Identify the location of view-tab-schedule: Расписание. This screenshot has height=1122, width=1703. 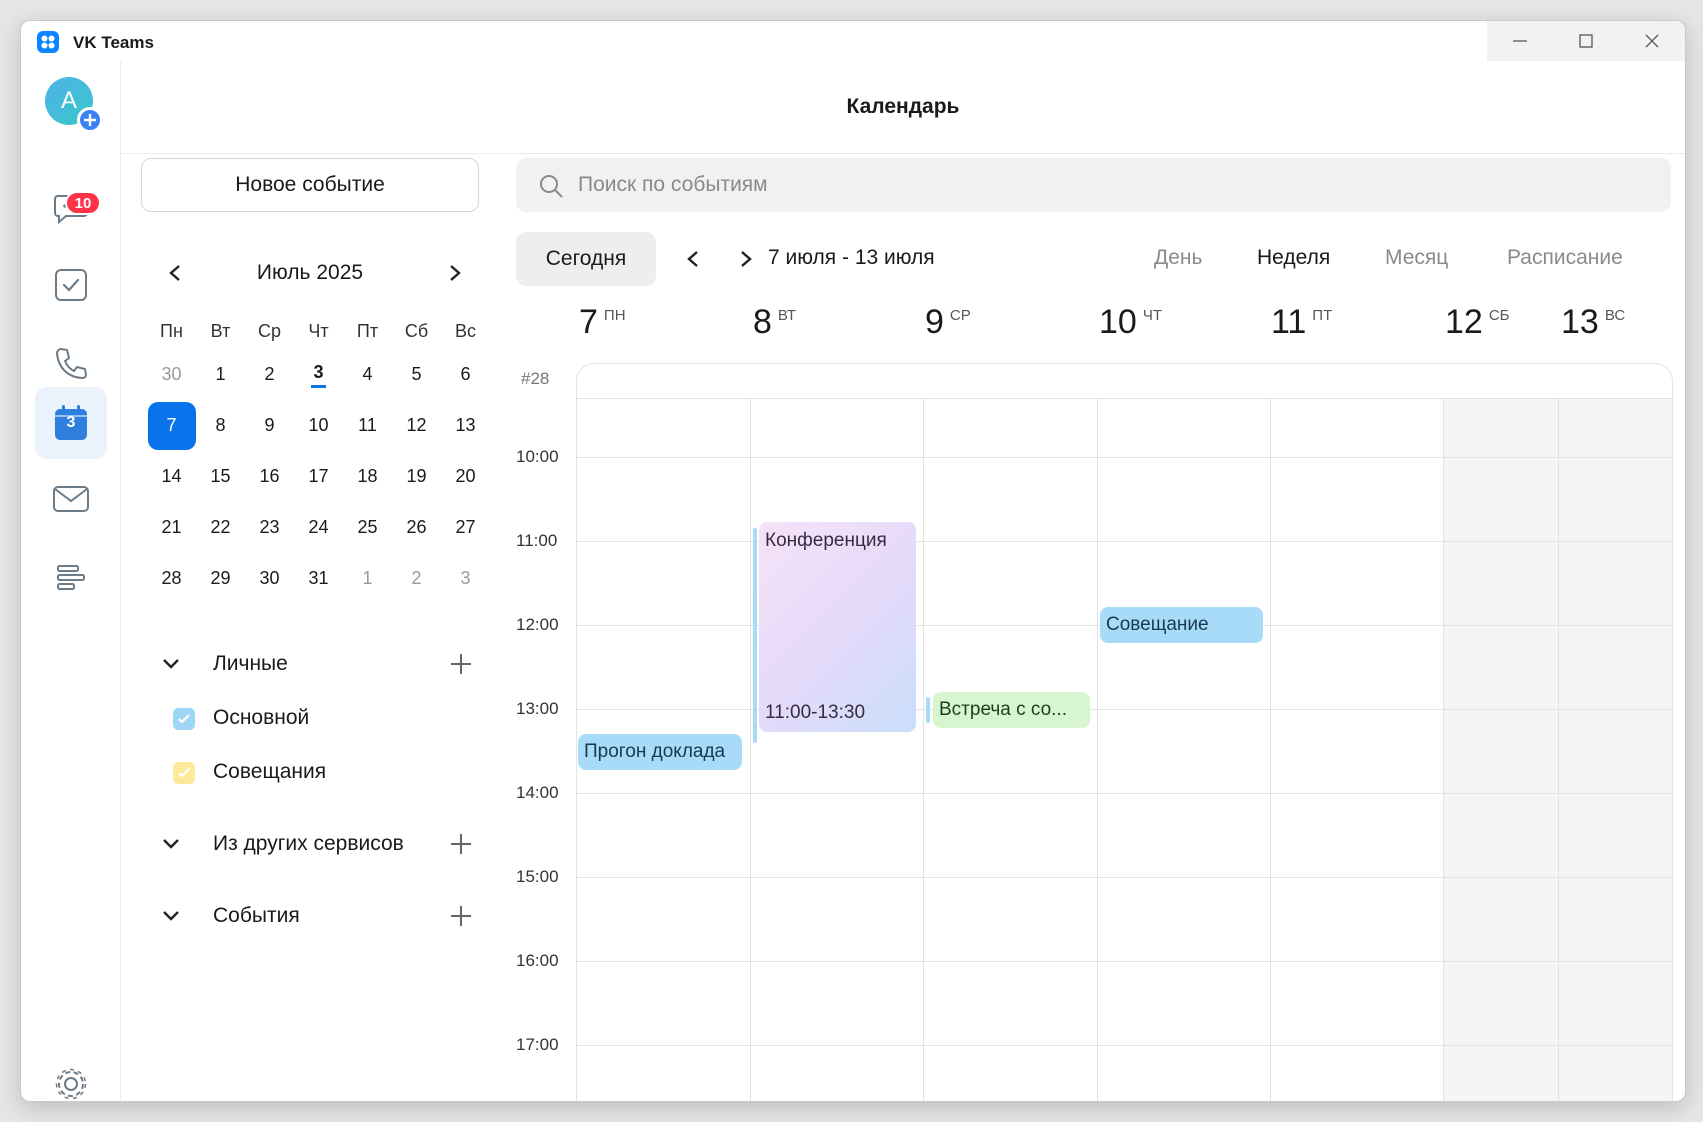
(1565, 258).